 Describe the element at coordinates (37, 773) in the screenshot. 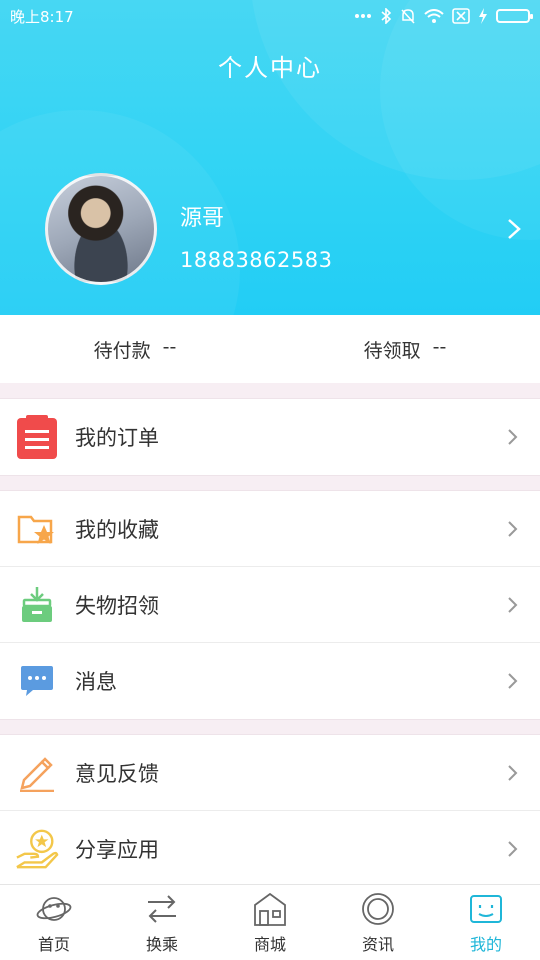

I see `pencil-icon` at that location.